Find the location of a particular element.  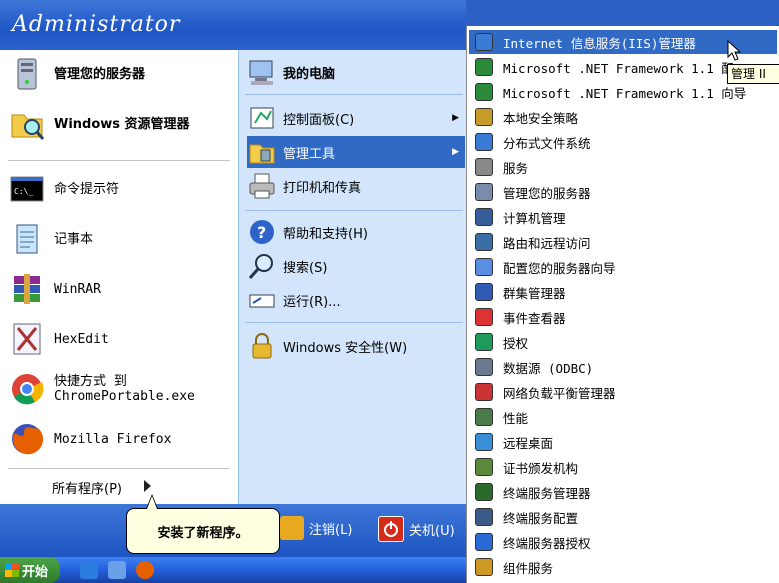

cluster-icon is located at coordinates (484, 292).